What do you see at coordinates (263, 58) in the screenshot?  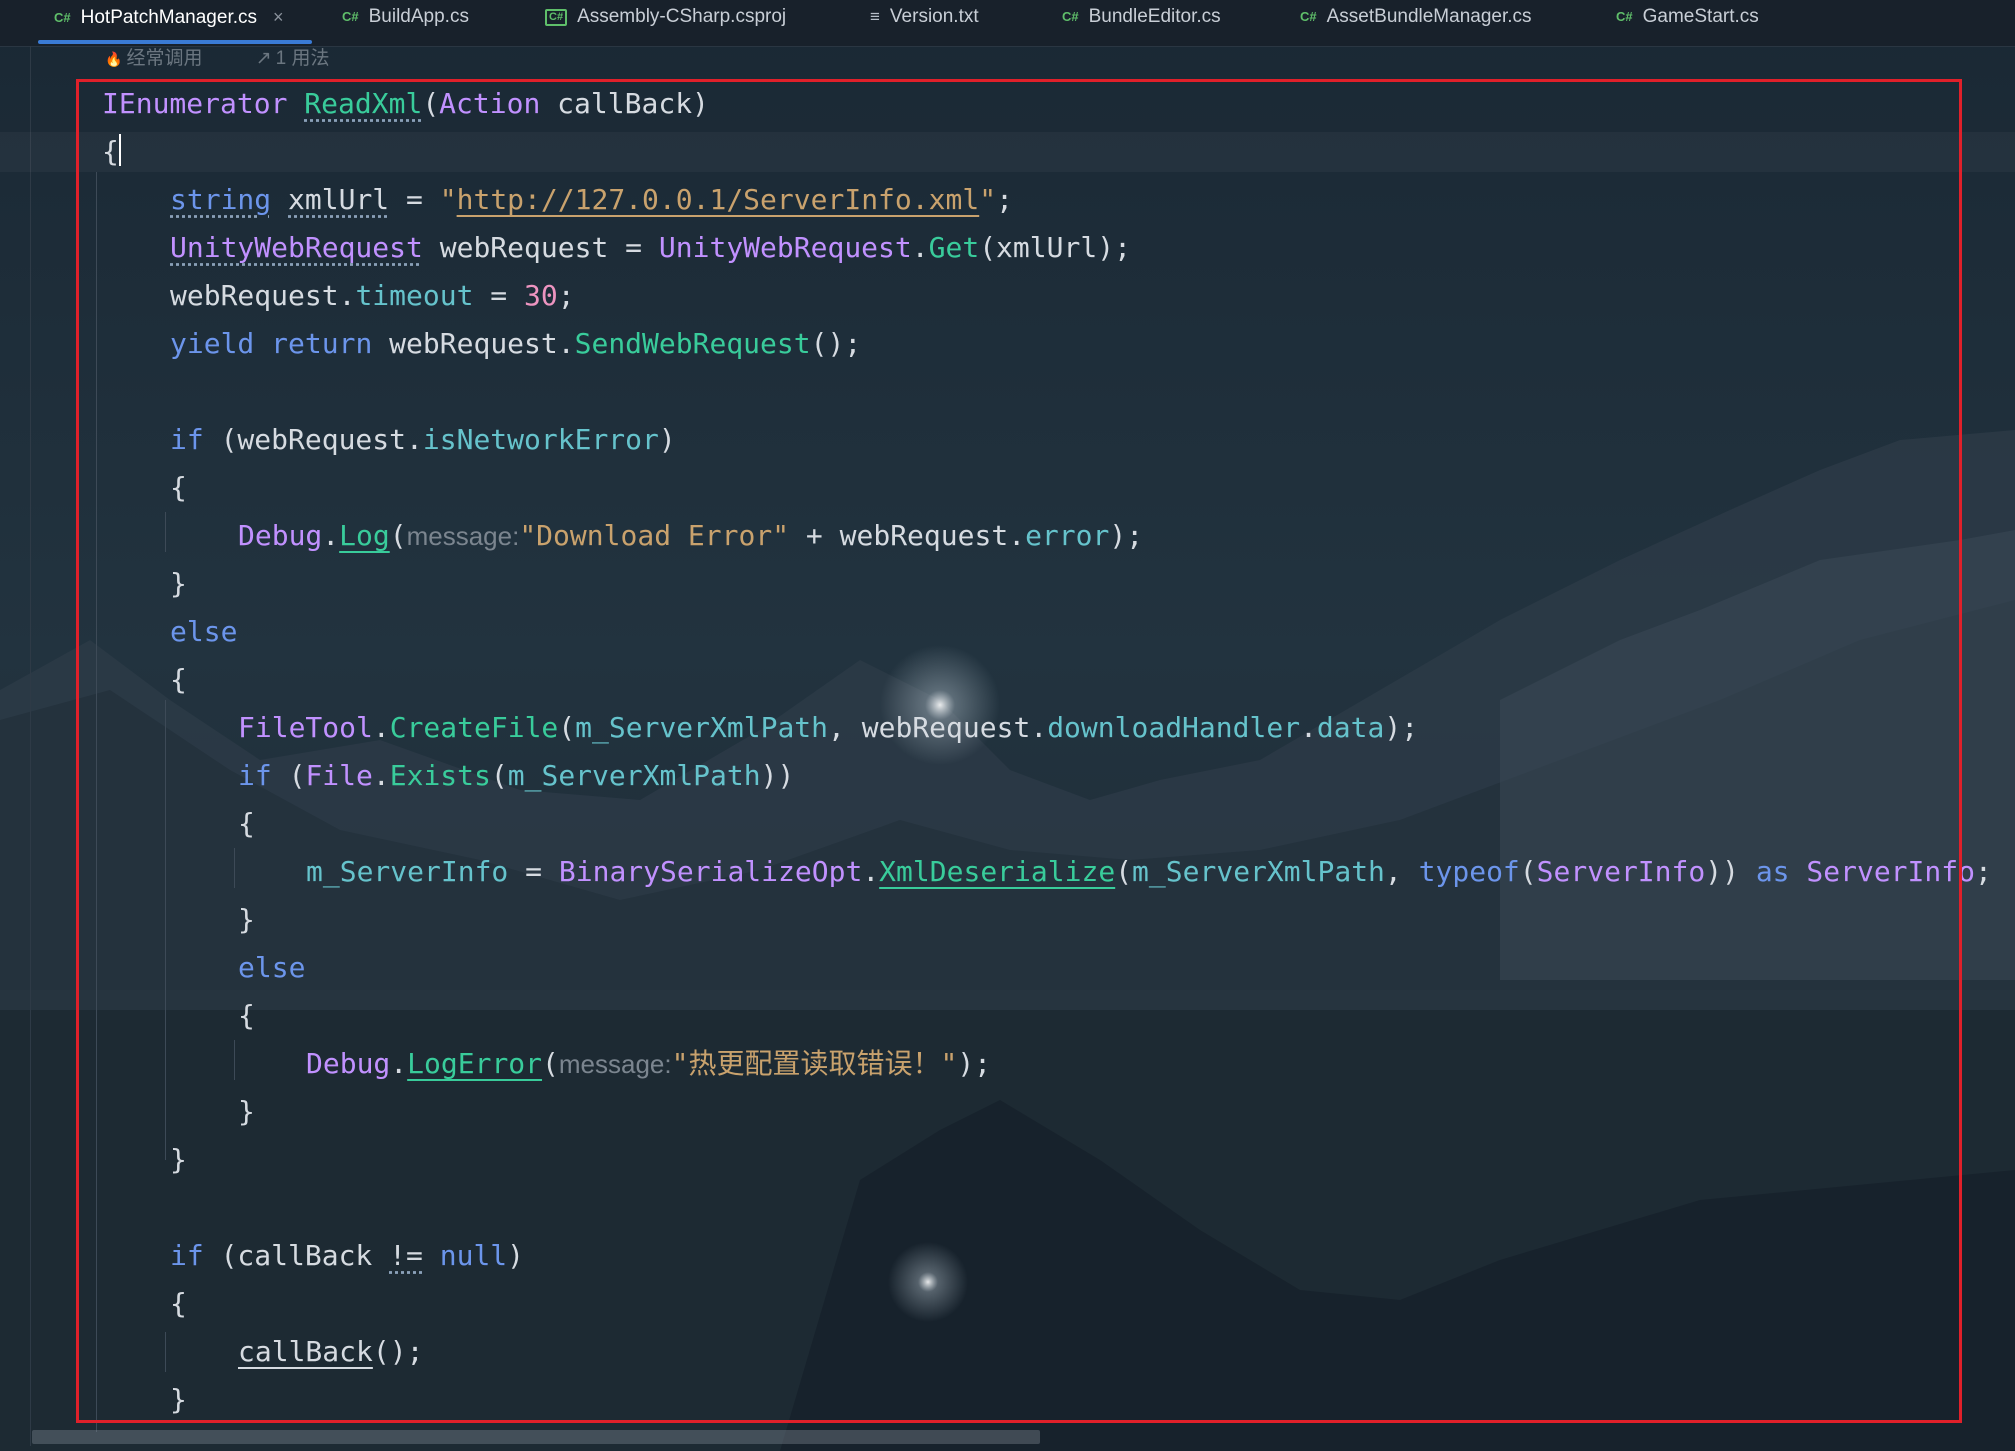 I see `usages-icon: ↗` at bounding box center [263, 58].